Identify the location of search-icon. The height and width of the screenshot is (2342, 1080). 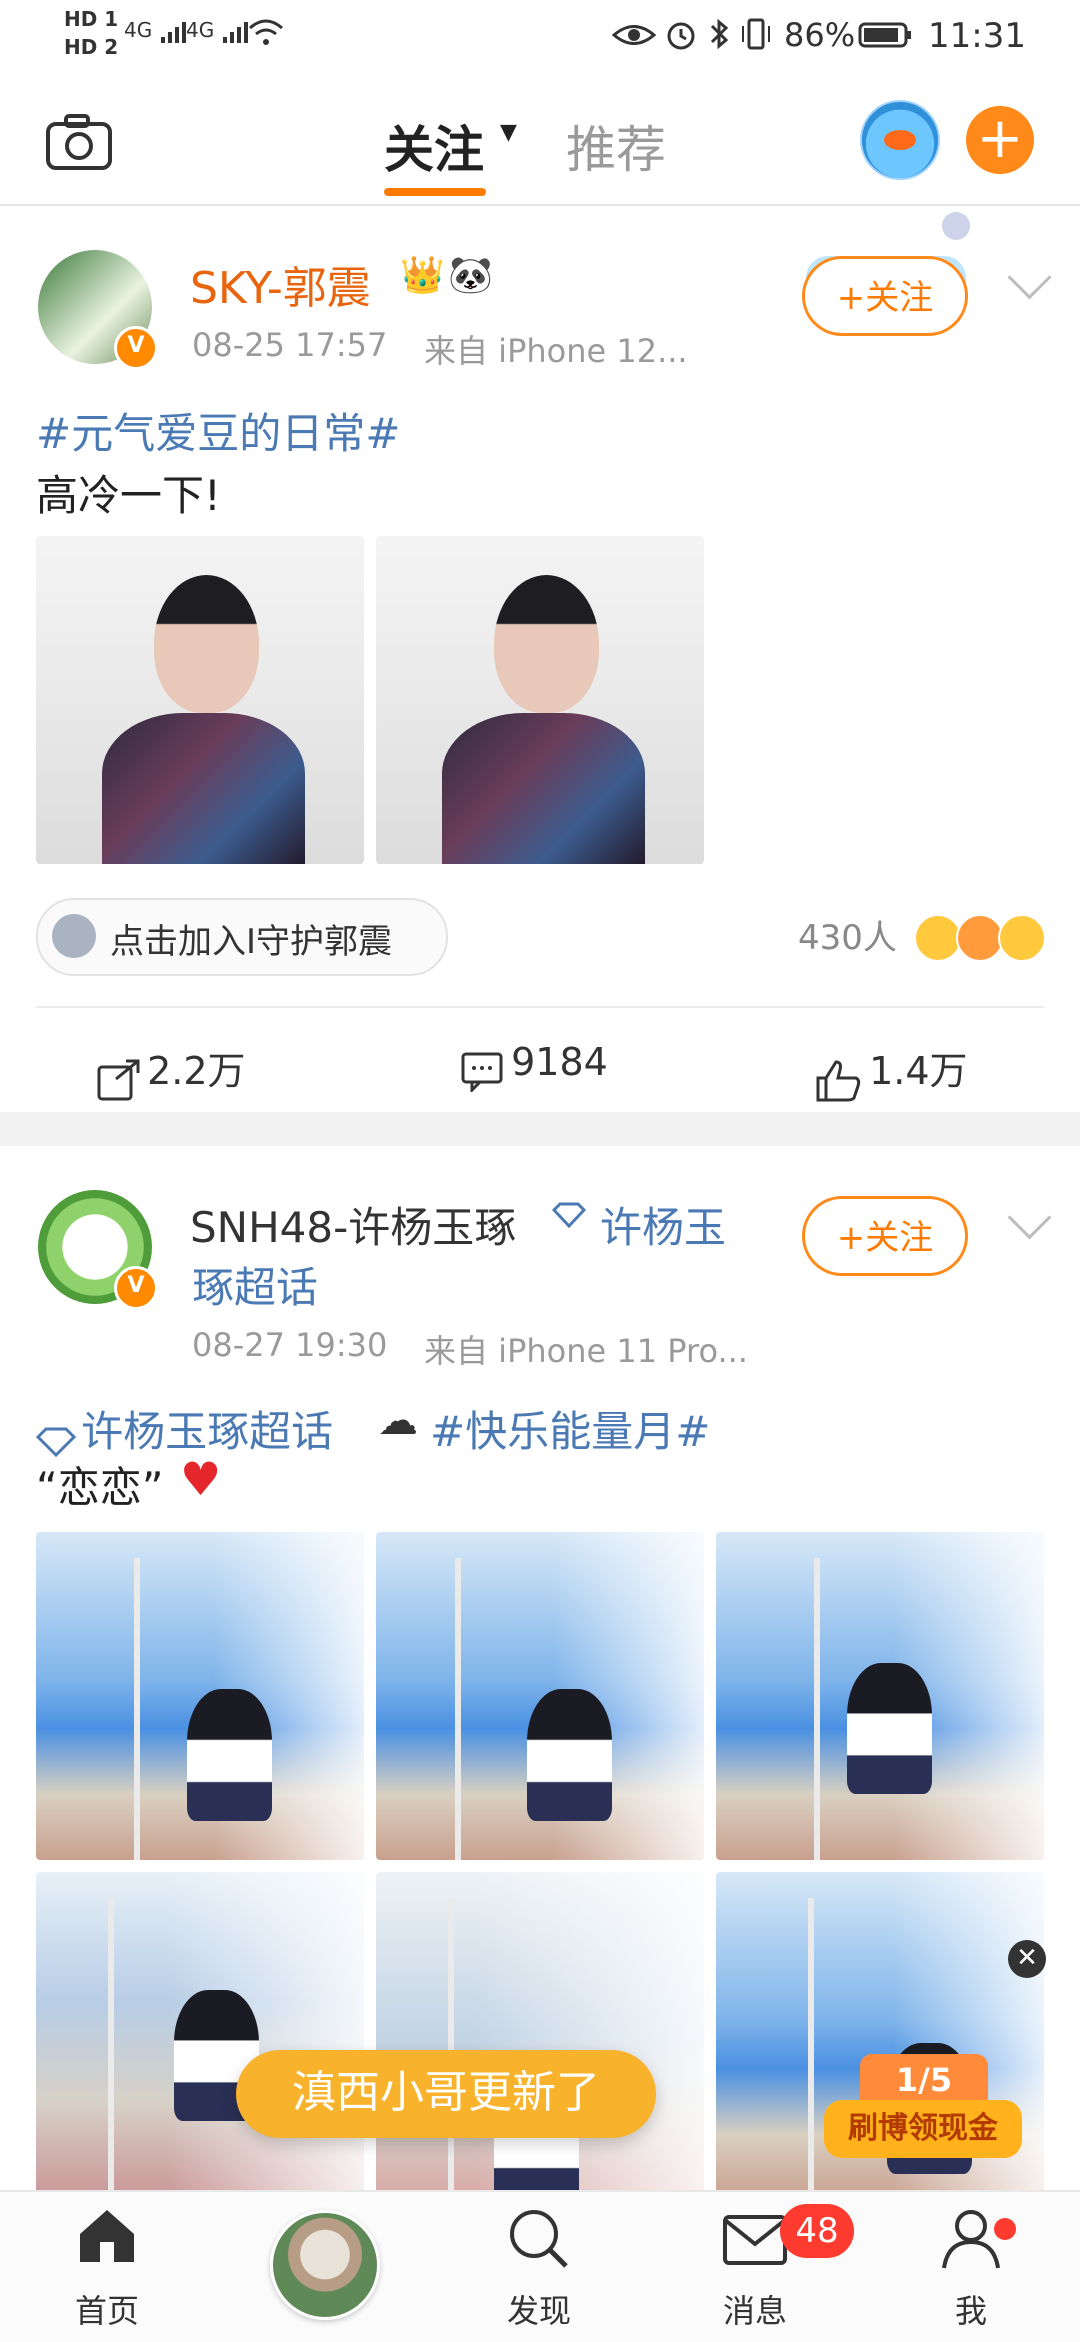
(539, 2239).